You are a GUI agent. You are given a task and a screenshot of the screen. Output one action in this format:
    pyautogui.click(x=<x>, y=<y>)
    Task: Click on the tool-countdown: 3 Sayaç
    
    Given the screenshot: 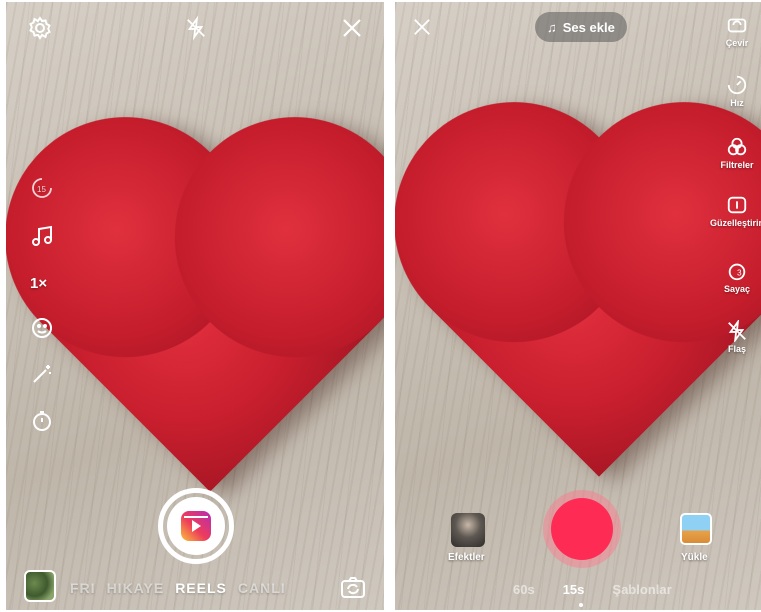 What is the action you would take?
    pyautogui.click(x=737, y=277)
    